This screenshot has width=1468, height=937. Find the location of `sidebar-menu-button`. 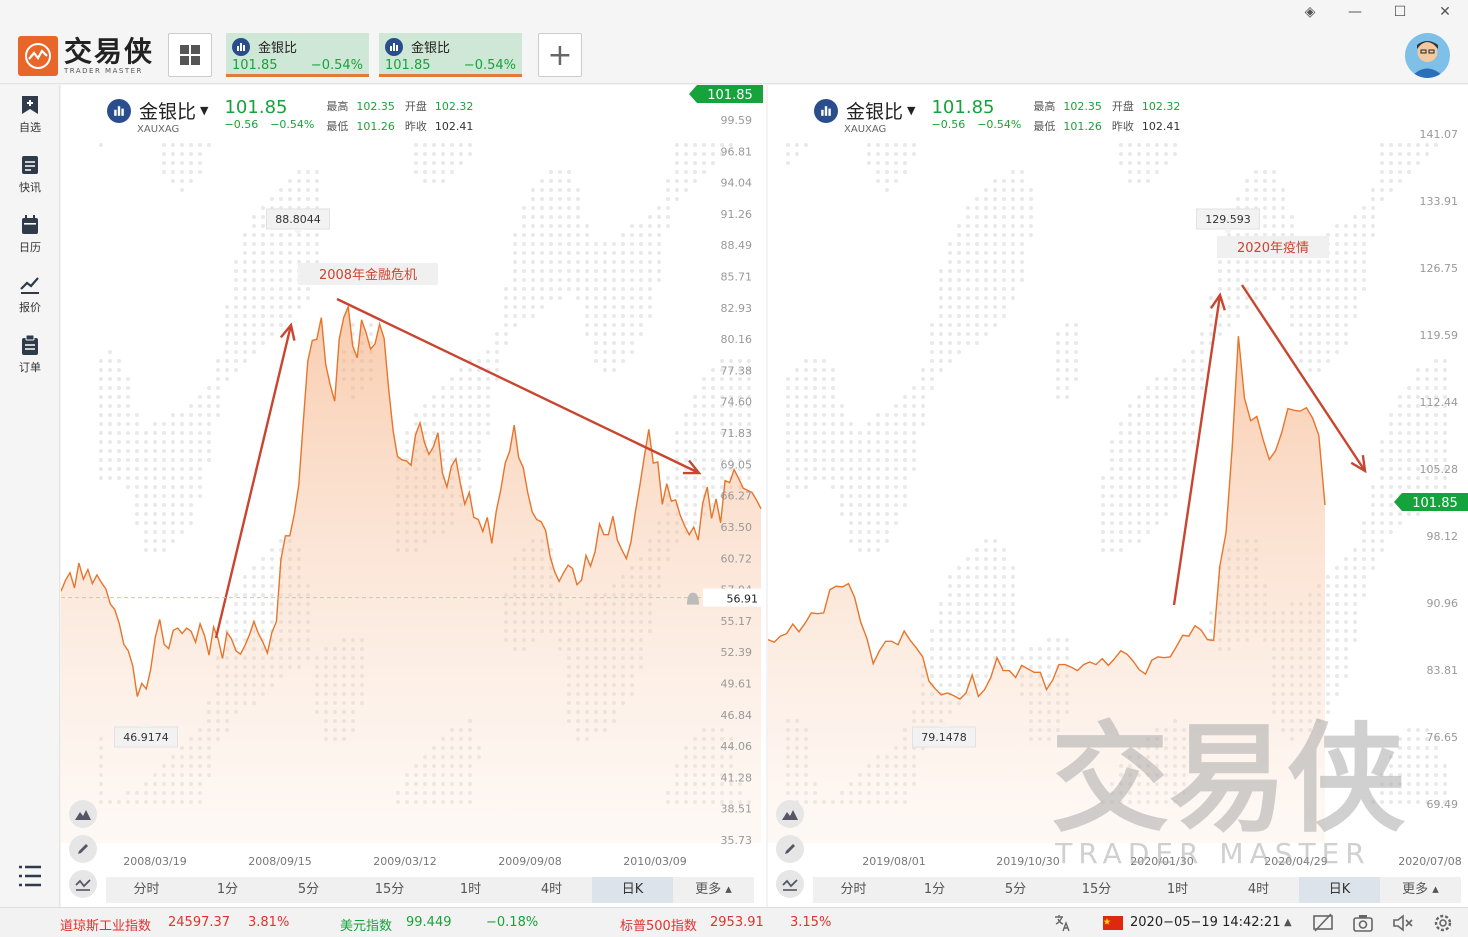

sidebar-menu-button is located at coordinates (30, 878).